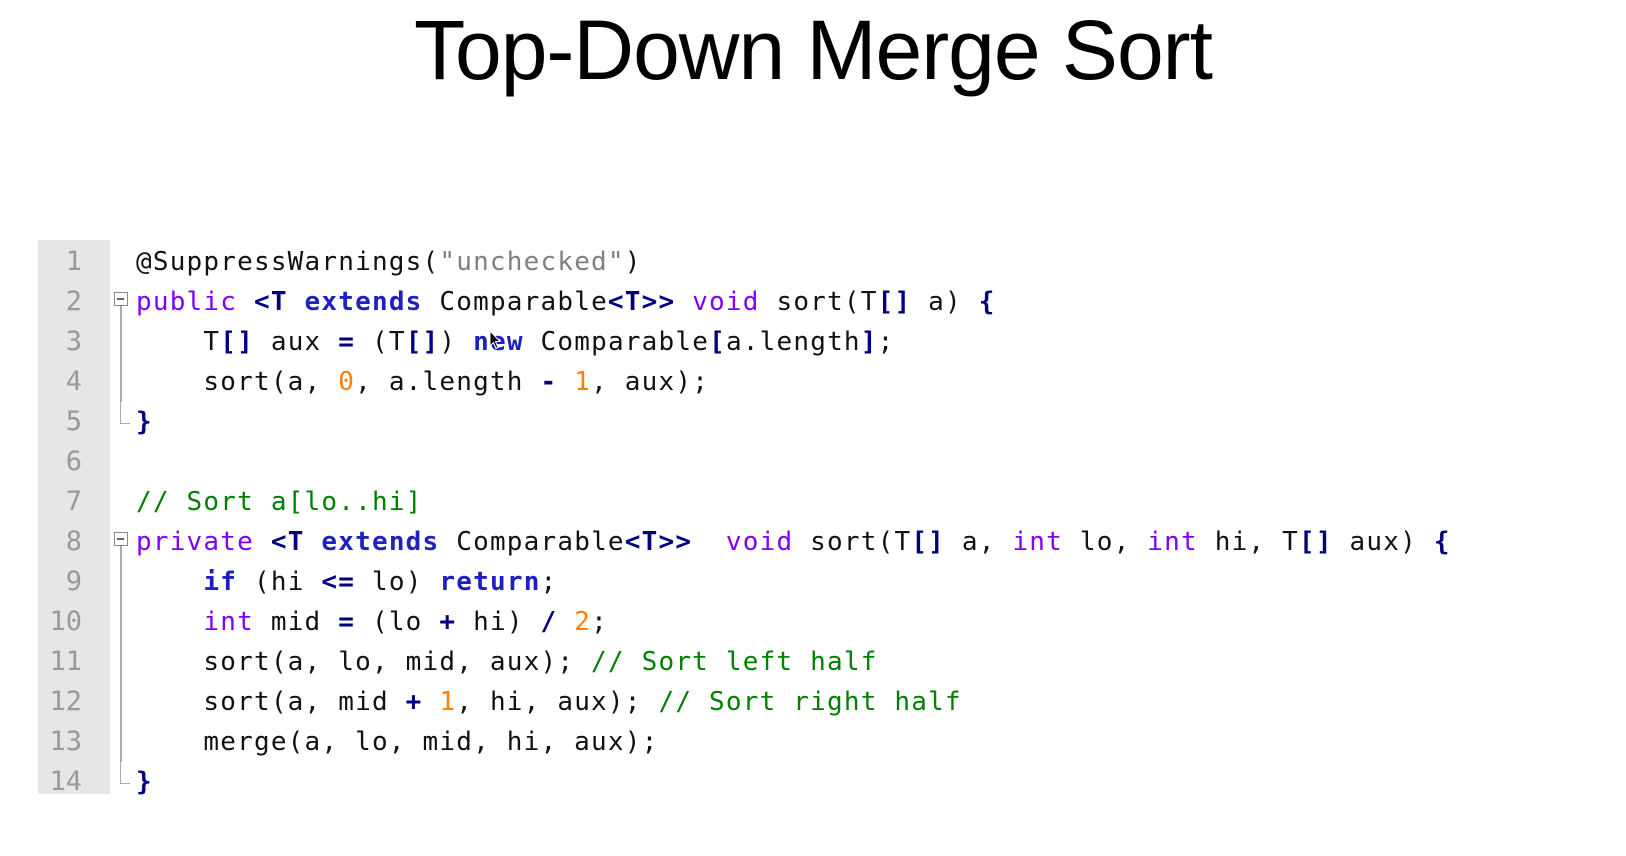 The width and height of the screenshot is (1626, 856). What do you see at coordinates (73, 461) in the screenshot?
I see `line-number: 6` at bounding box center [73, 461].